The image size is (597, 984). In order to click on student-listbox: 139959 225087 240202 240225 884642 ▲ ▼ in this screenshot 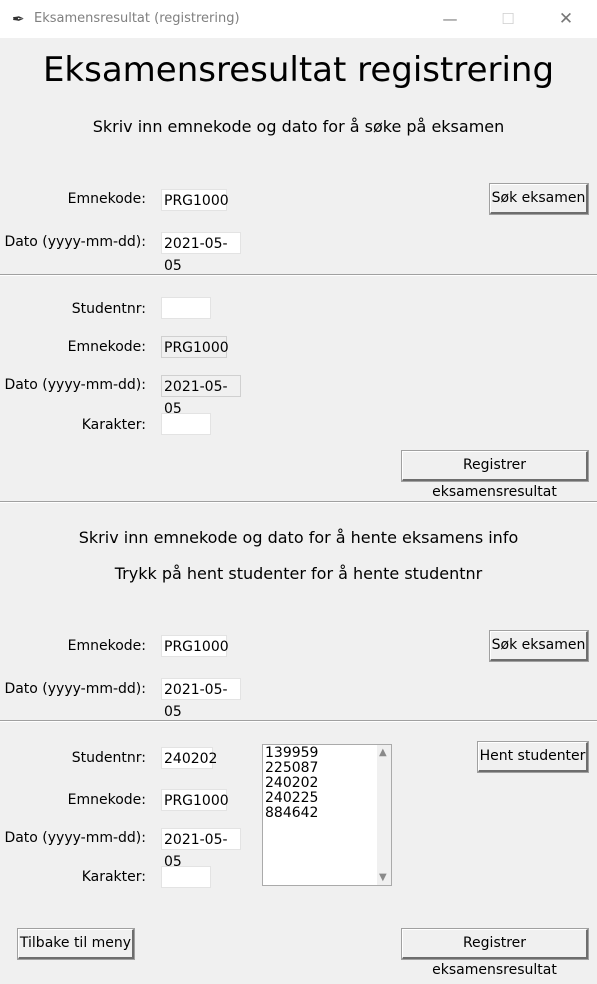, I will do `click(327, 815)`.